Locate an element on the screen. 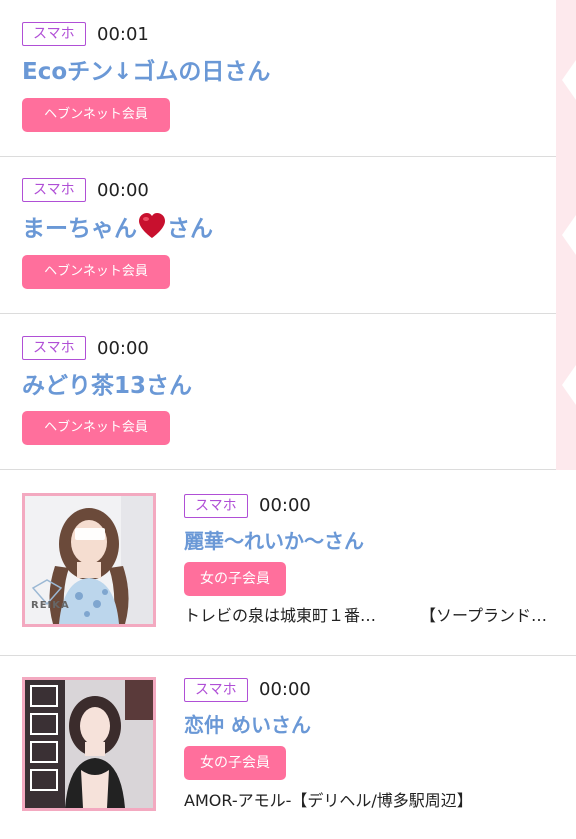  visitor-name-text: まーちゃん is located at coordinates (79, 229).